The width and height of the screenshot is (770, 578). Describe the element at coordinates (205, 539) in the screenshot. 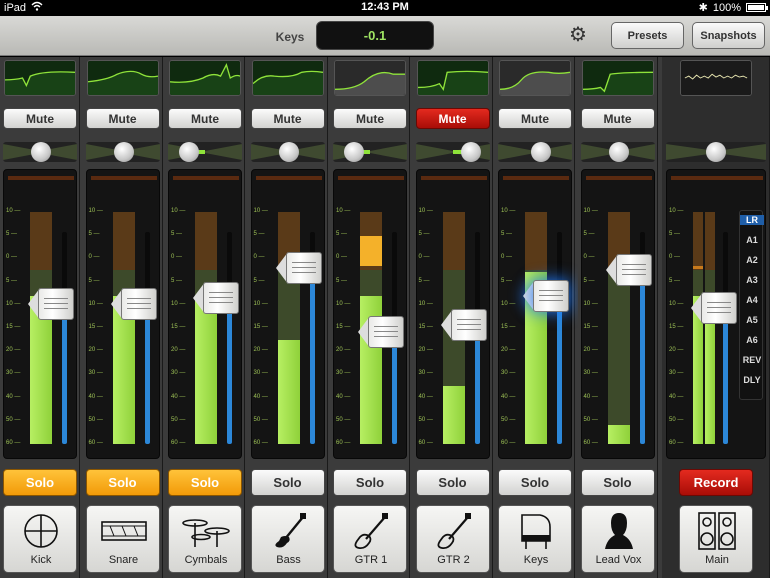

I see `channel-label-button: Cymbals` at that location.